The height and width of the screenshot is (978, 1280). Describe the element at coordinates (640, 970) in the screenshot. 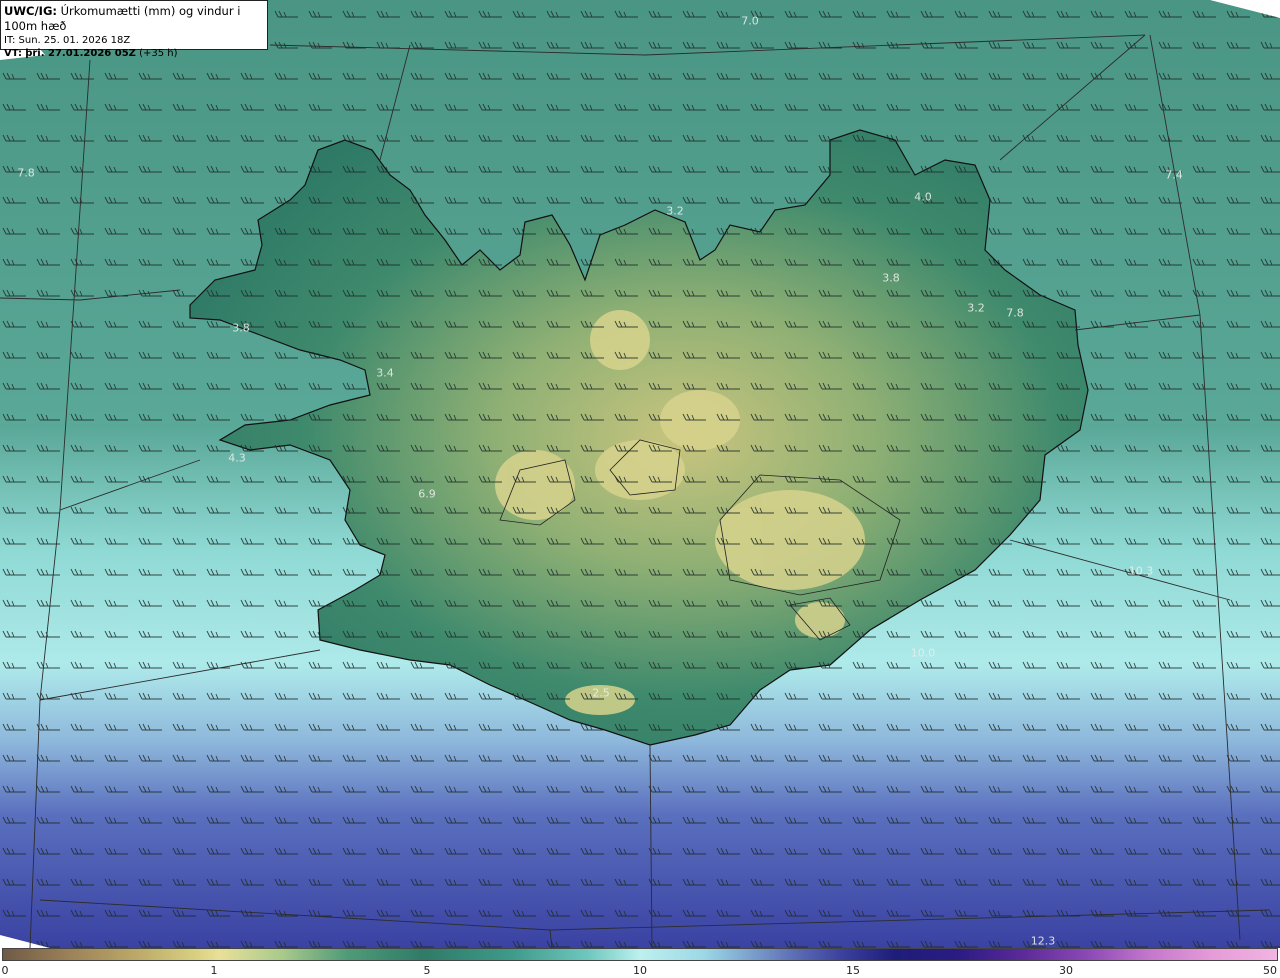

I see `colorbar-tick: 10` at that location.